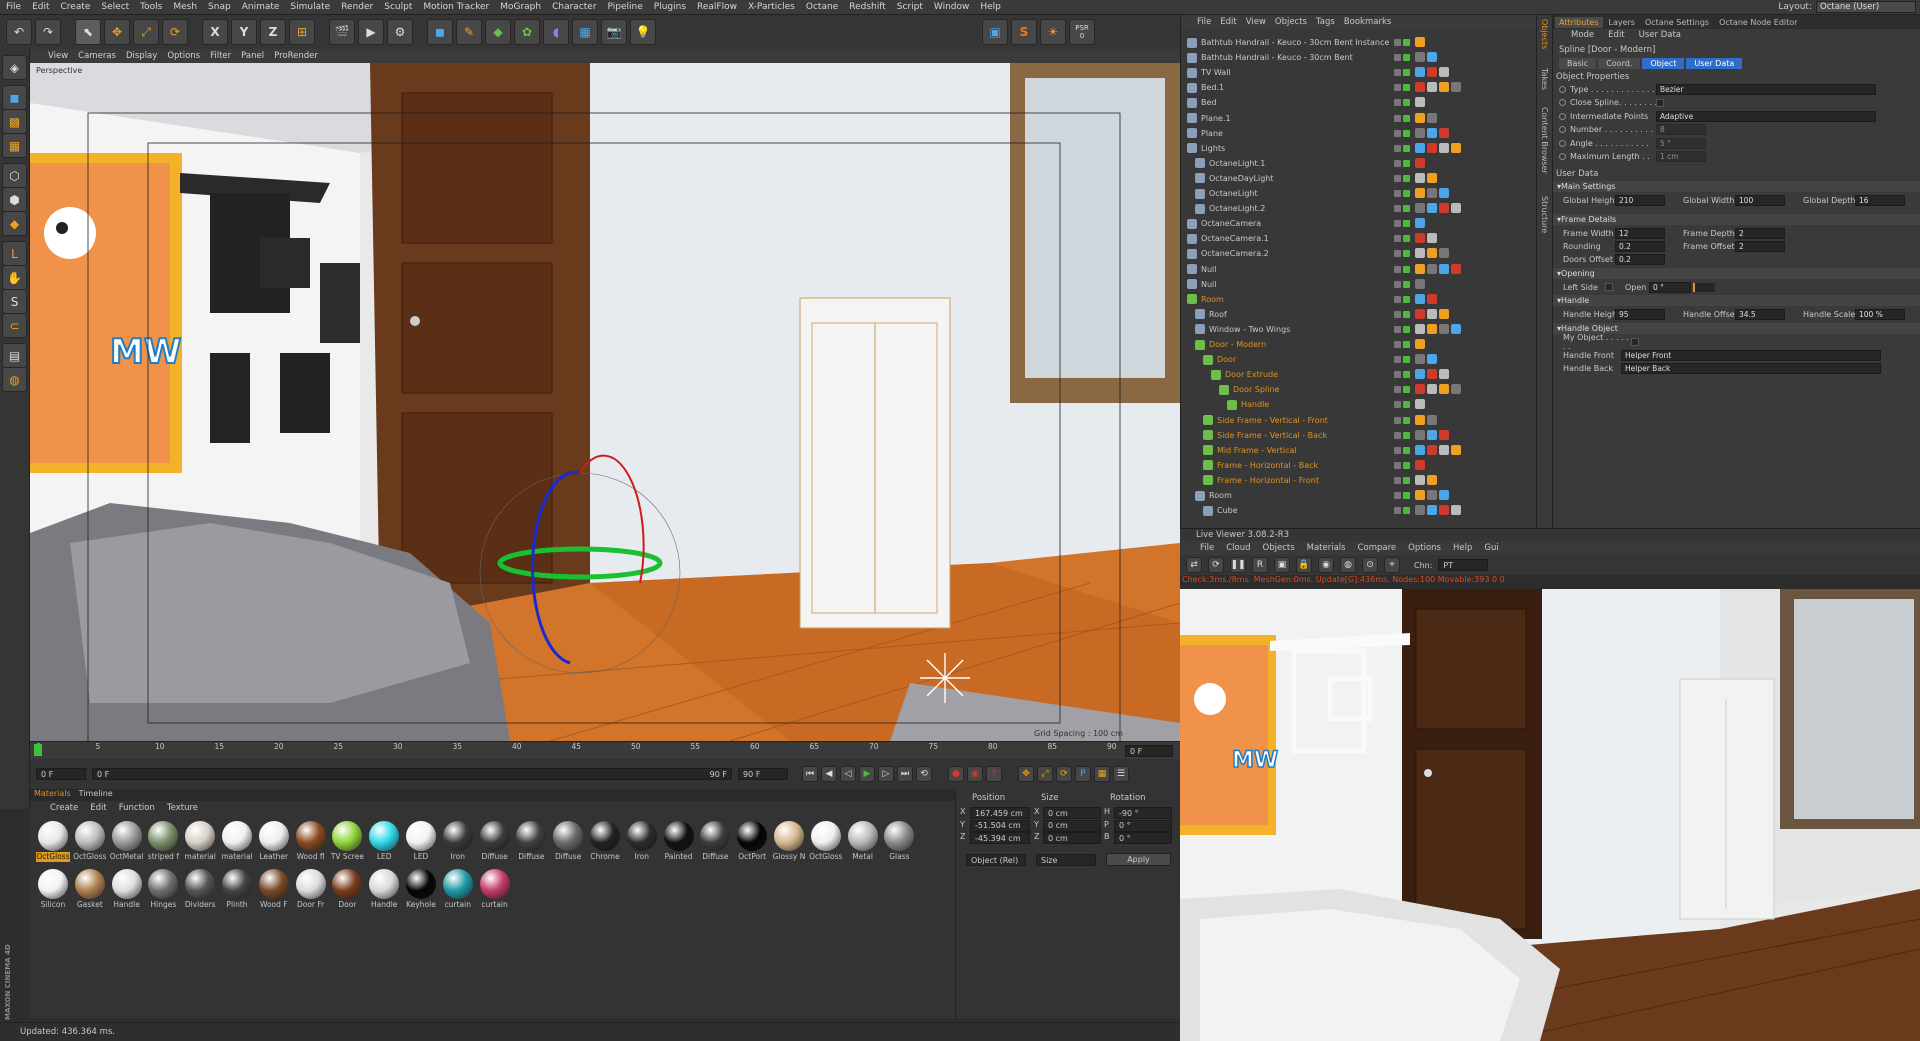 The width and height of the screenshot is (1920, 1041). What do you see at coordinates (398, 7) in the screenshot?
I see `menu-sculpt: Sculpt` at bounding box center [398, 7].